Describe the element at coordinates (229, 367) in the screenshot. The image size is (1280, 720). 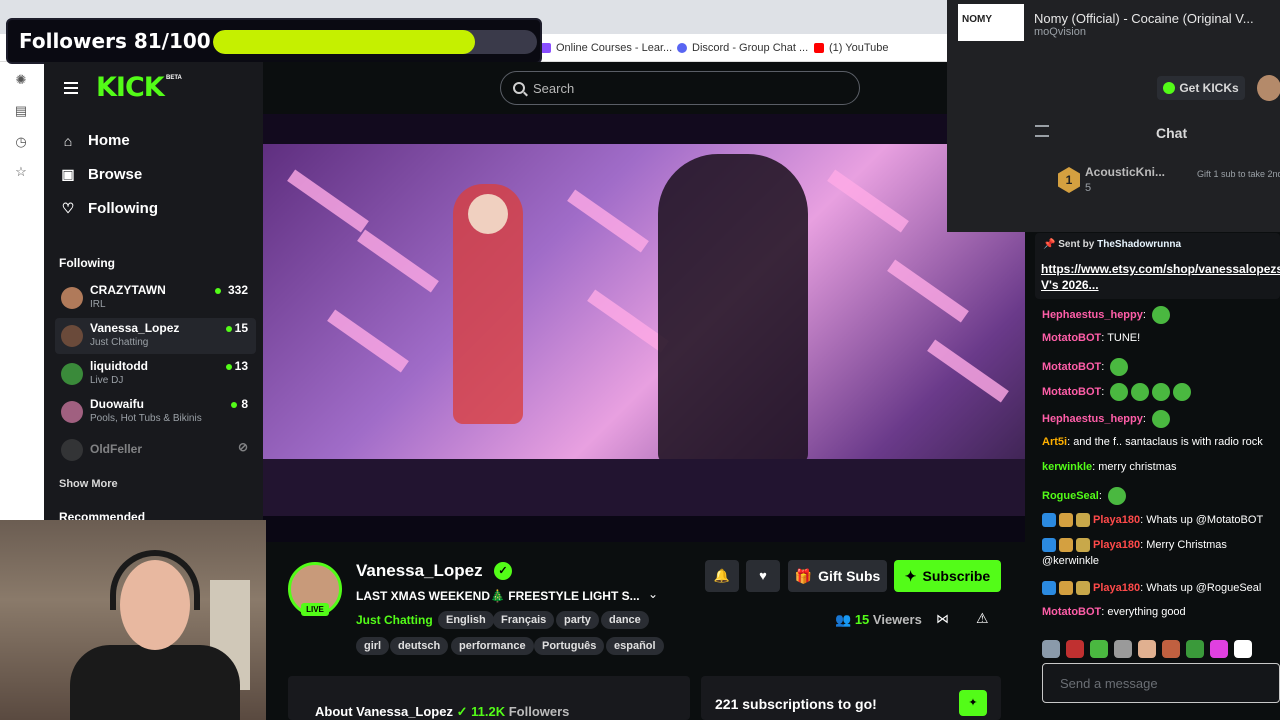
I see `live-indicator` at that location.